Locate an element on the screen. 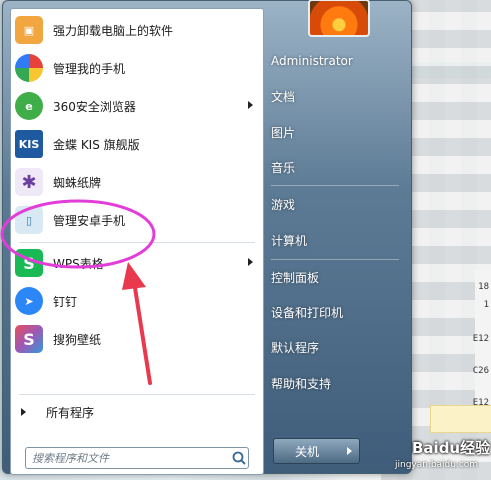 The height and width of the screenshot is (480, 491). places-item-computer: 计算机 is located at coordinates (335, 240).